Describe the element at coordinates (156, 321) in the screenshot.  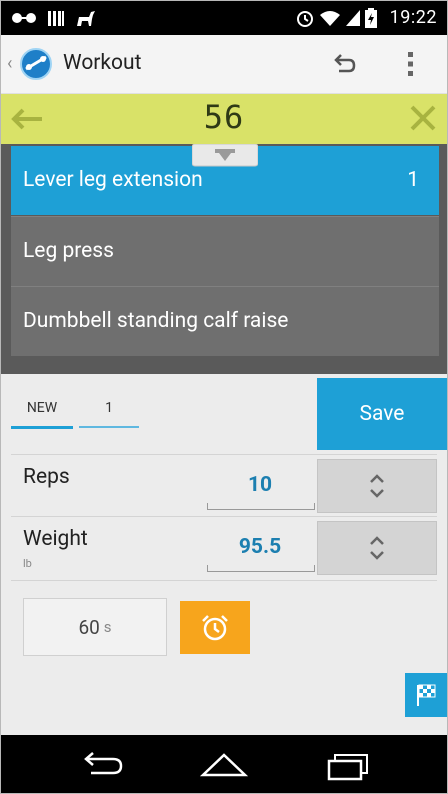
I see `exercise-label: Dumbbell standing calf raise` at that location.